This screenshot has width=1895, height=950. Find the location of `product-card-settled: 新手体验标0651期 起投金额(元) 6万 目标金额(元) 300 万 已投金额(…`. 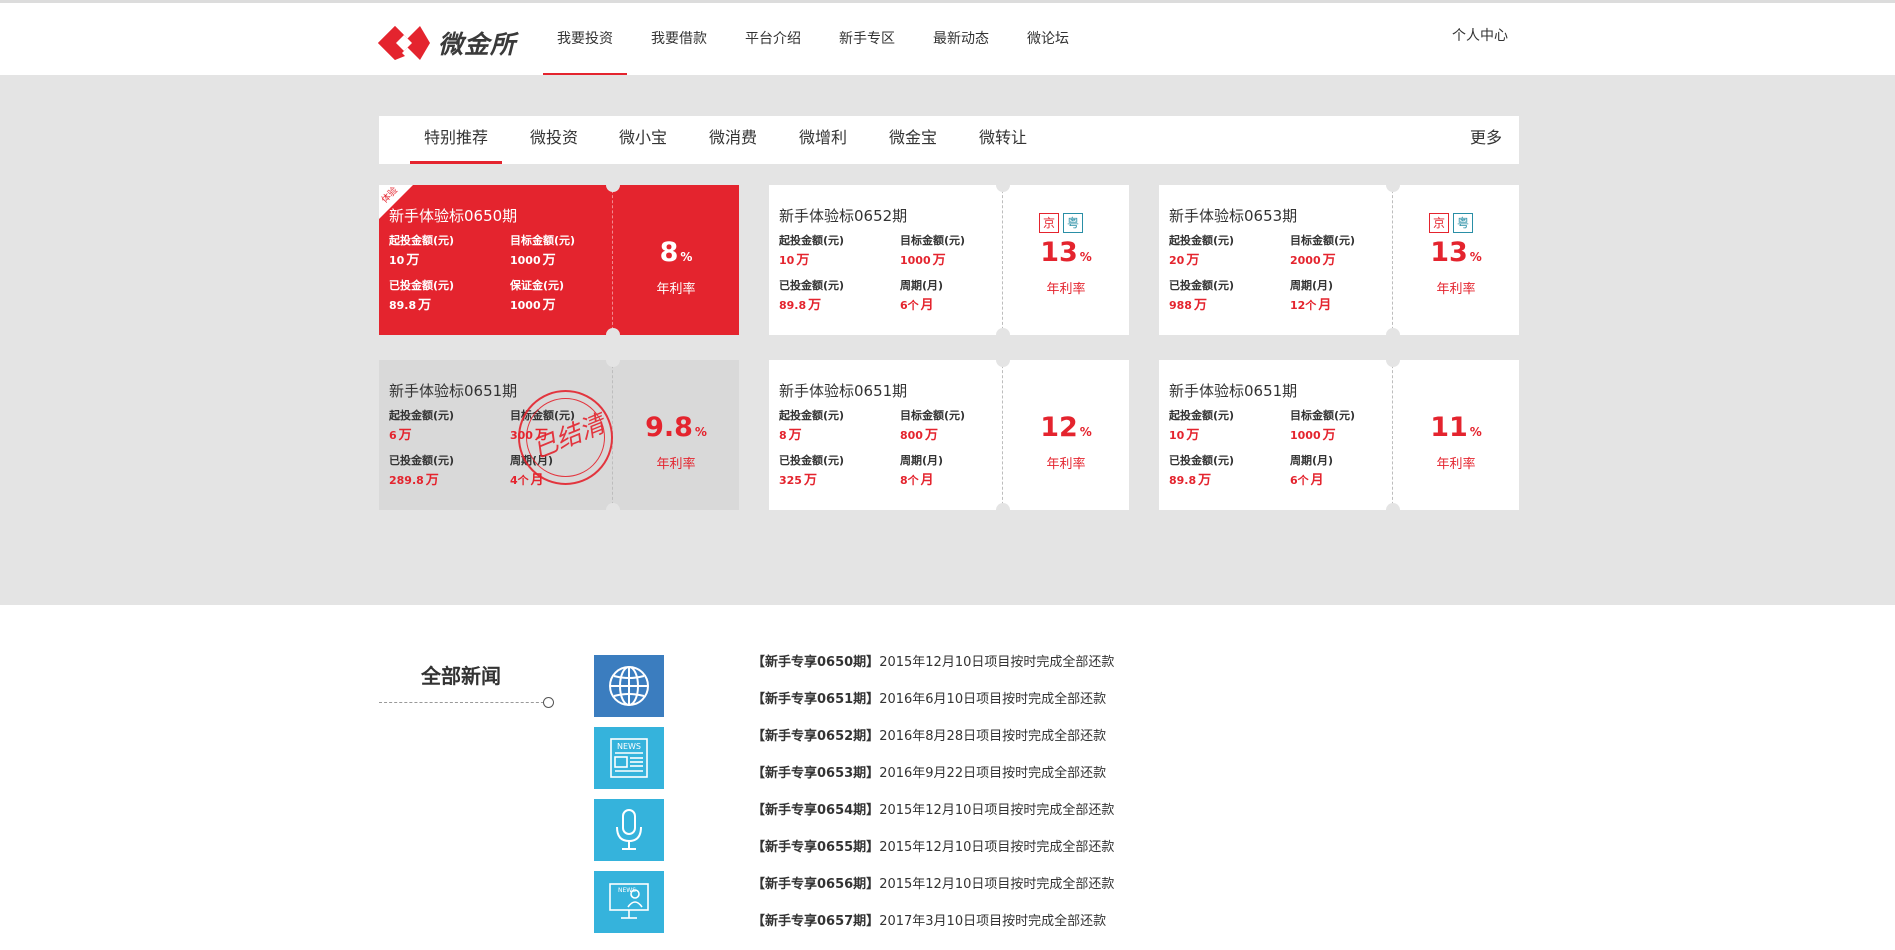

product-card-settled: 新手体验标0651期 起投金额(元) 6万 目标金额(元) 300 万 已投金额(… is located at coordinates (559, 435).